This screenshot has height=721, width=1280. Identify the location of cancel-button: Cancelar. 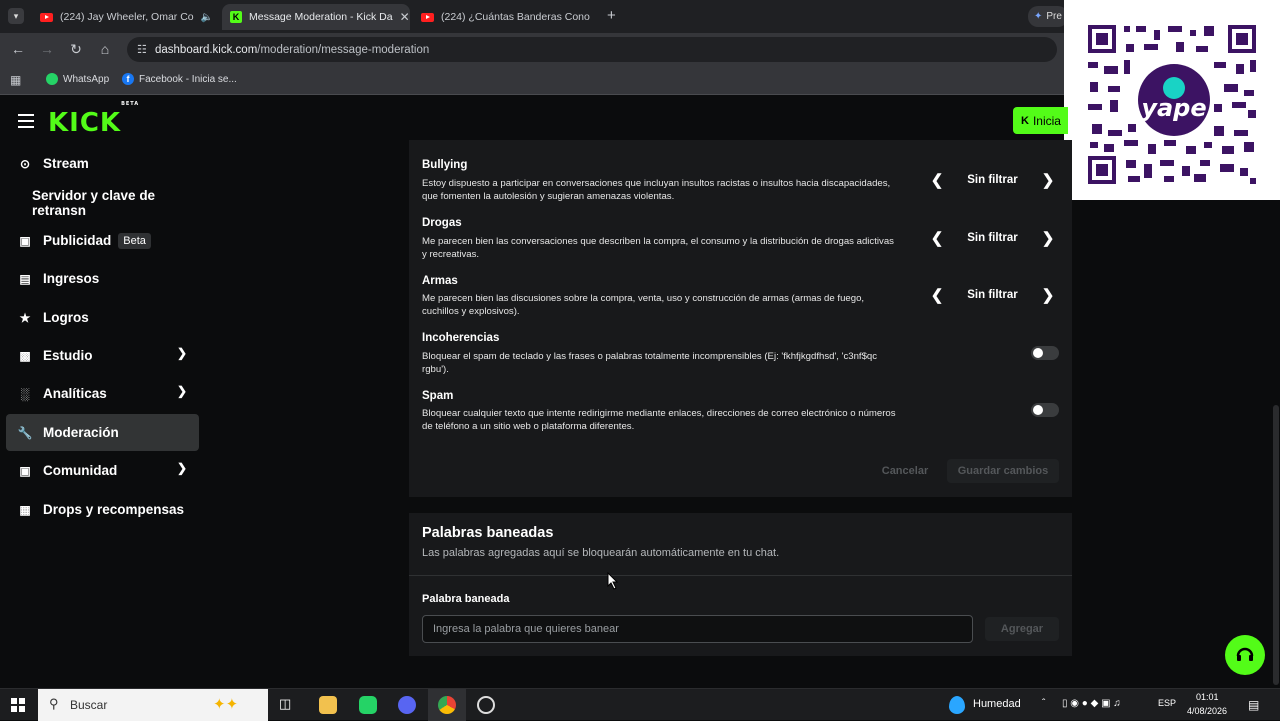
(905, 471).